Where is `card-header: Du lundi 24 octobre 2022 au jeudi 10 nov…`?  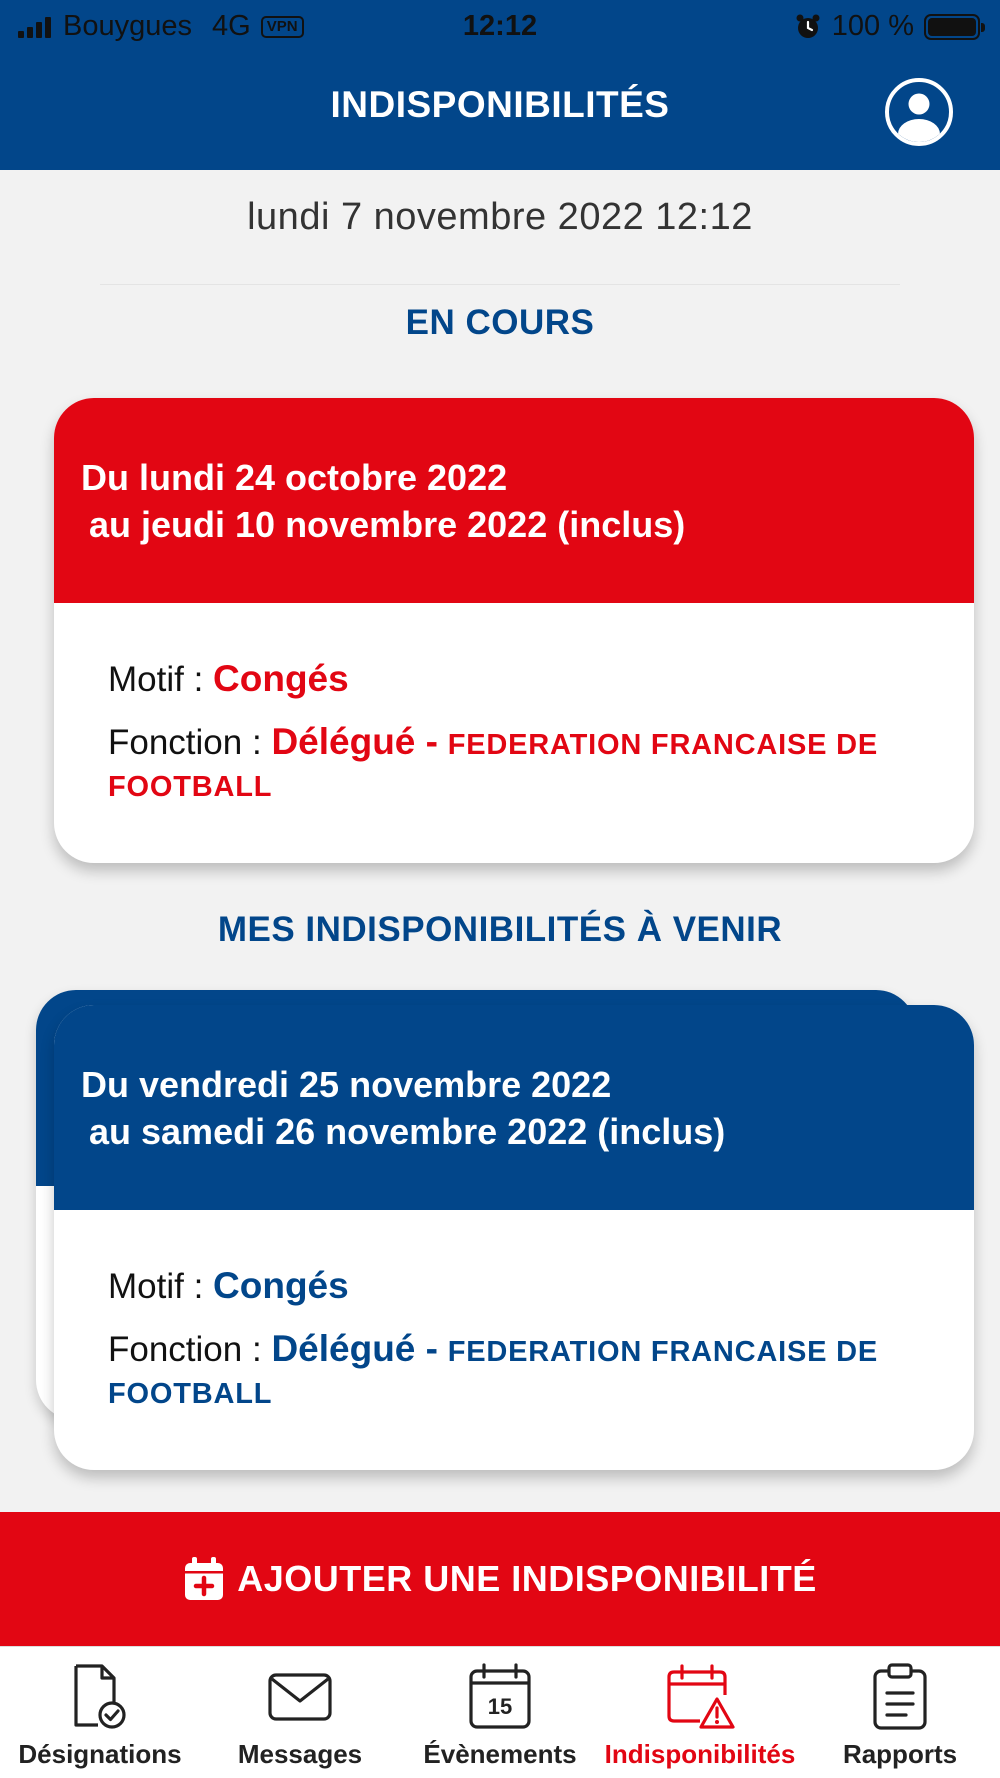 card-header: Du lundi 24 octobre 2022 au jeudi 10 nov… is located at coordinates (514, 500).